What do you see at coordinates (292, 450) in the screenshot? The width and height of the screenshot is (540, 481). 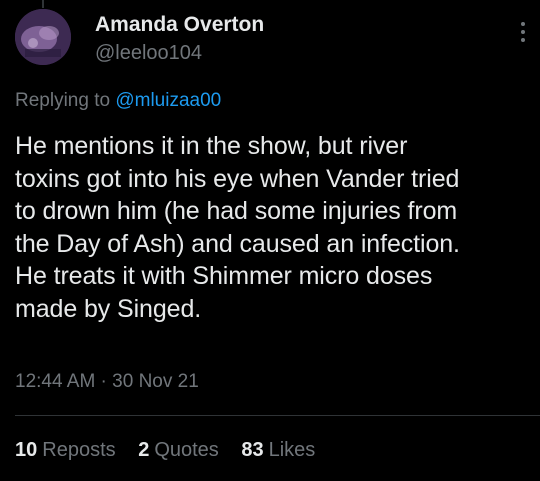 I see `likes-label: Likes` at bounding box center [292, 450].